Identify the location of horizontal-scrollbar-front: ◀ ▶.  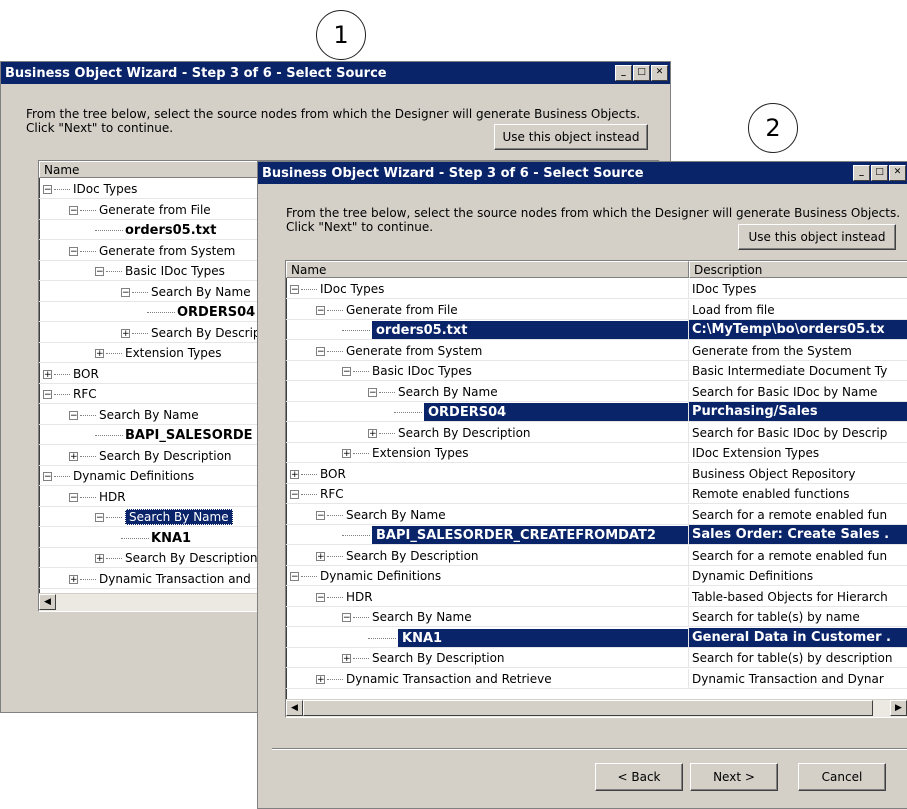
(596, 708).